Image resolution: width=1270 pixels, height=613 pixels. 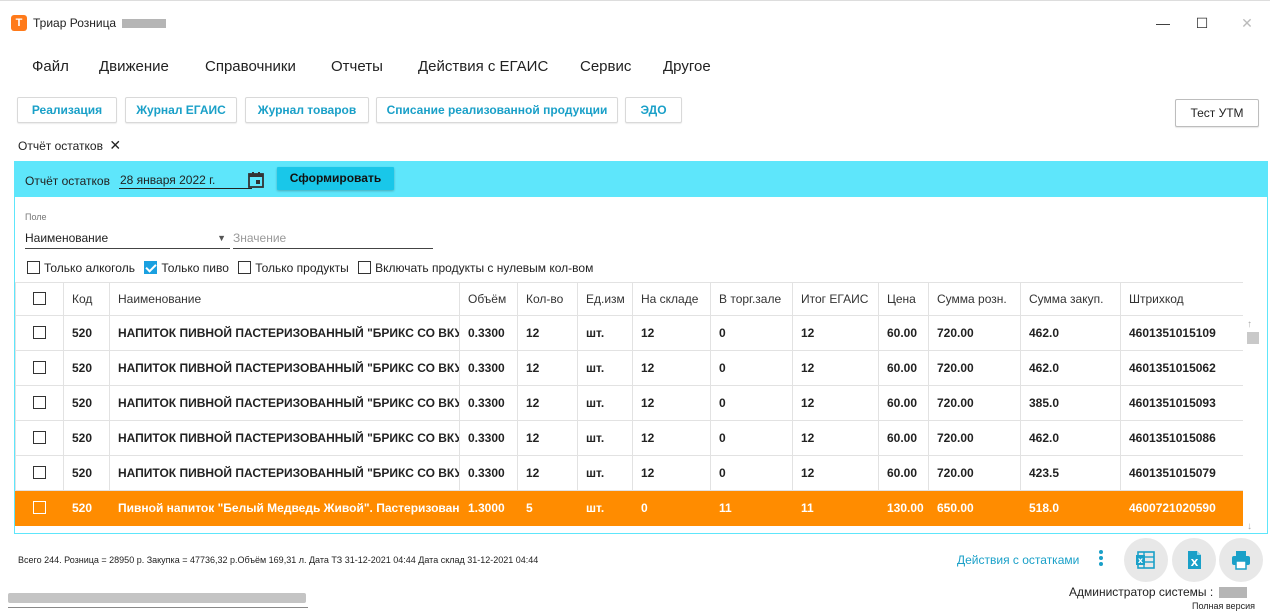 What do you see at coordinates (483, 66) in the screenshot?
I see `menu-egais-actions: Действия с ЕГАИС` at bounding box center [483, 66].